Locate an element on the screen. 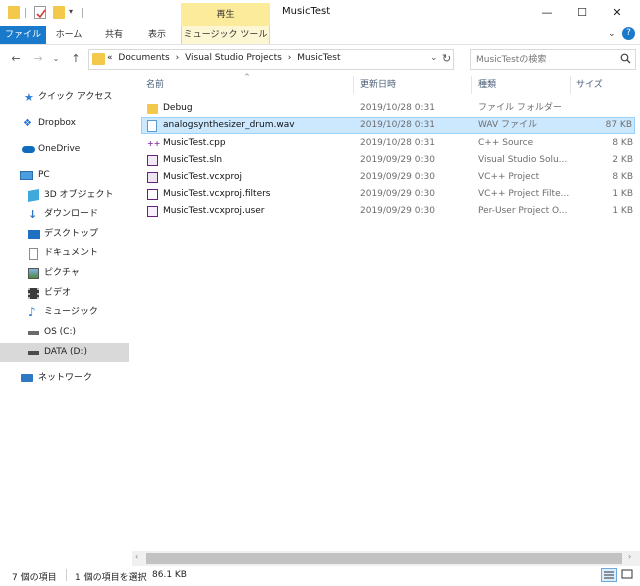 The width and height of the screenshot is (640, 586). details-view-icon is located at coordinates (609, 575).